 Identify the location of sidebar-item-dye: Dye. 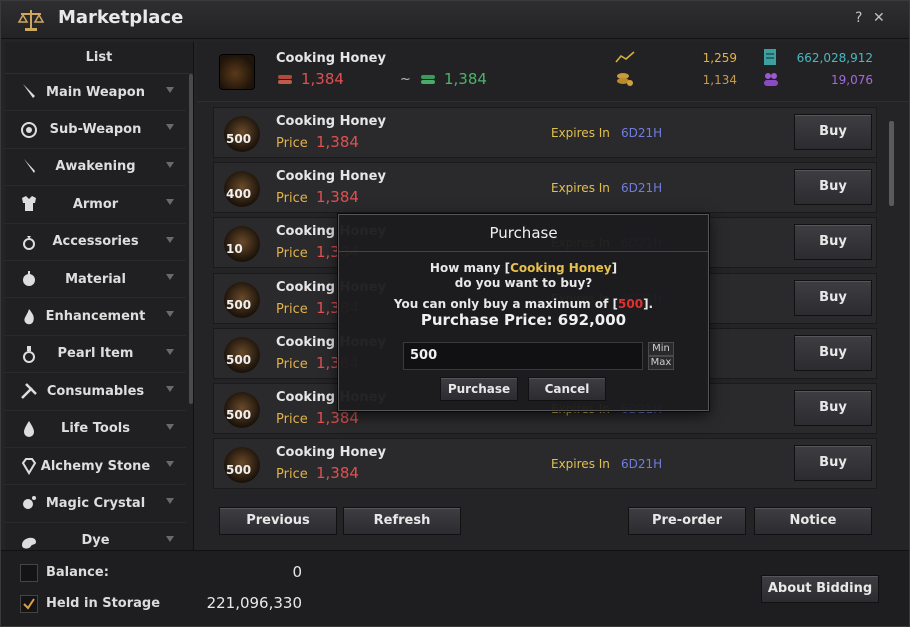
(95, 536).